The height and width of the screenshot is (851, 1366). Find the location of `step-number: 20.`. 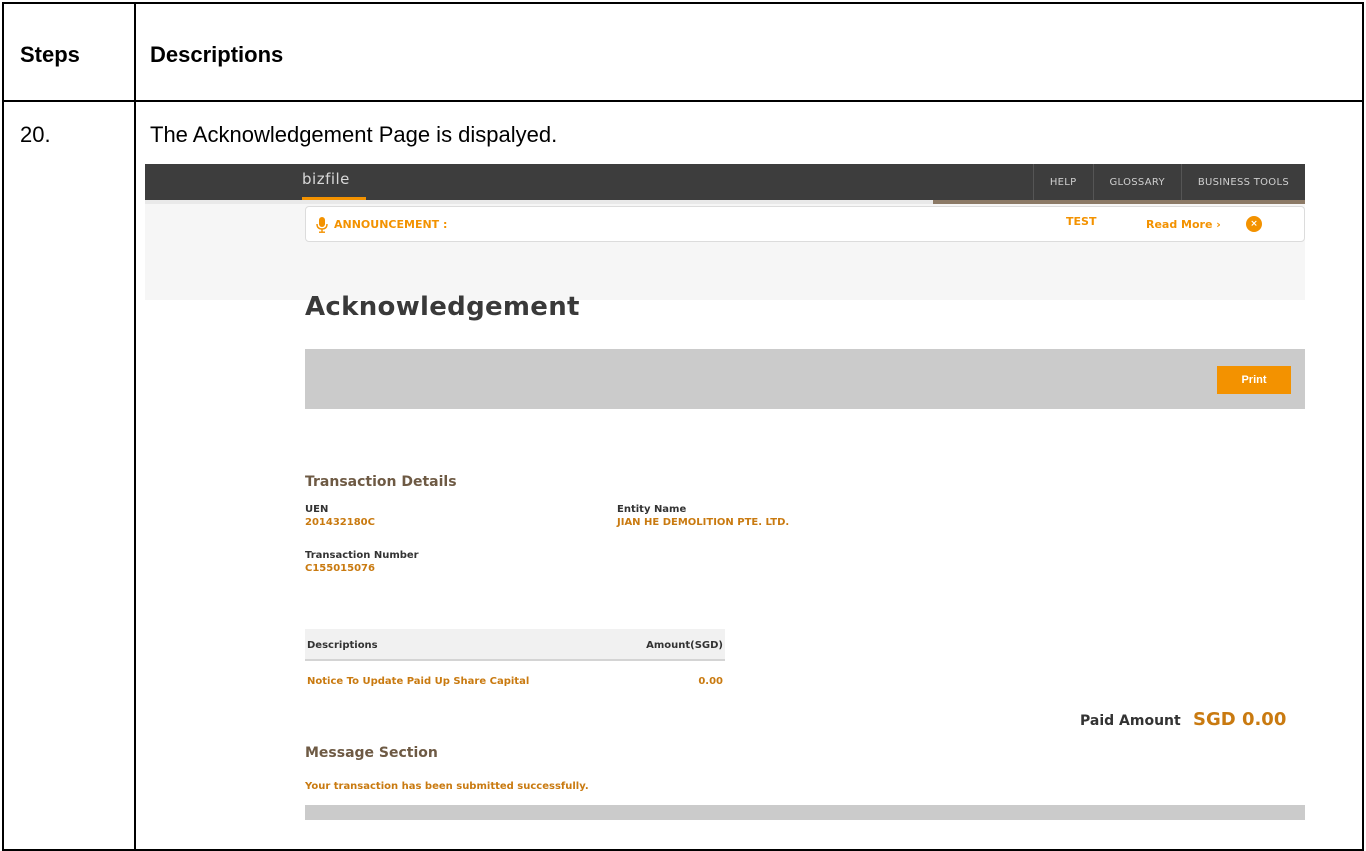

step-number: 20. is located at coordinates (35, 134).